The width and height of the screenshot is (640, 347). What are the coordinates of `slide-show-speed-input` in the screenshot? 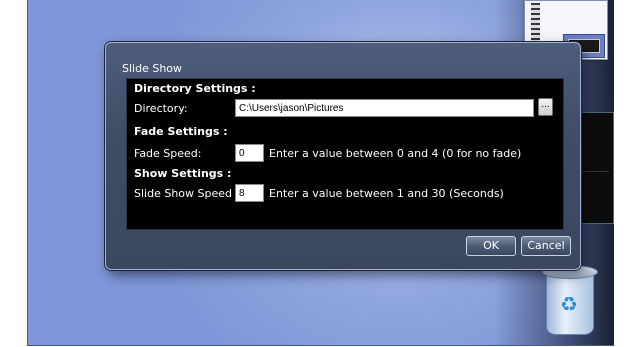 It's located at (249, 193).